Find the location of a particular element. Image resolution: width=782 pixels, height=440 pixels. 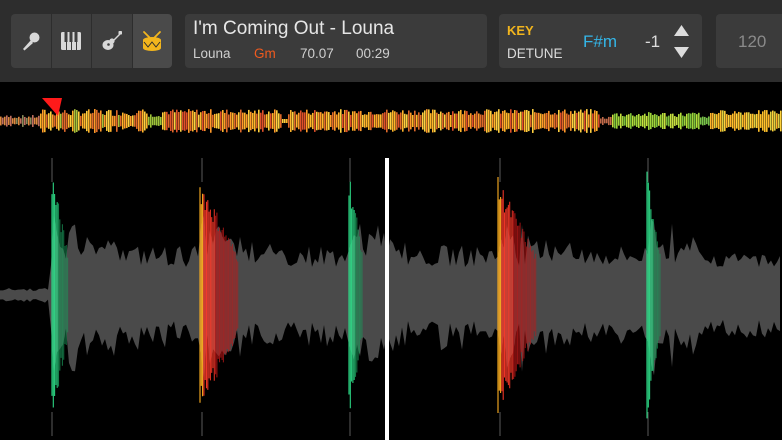

drum-icon is located at coordinates (152, 41).